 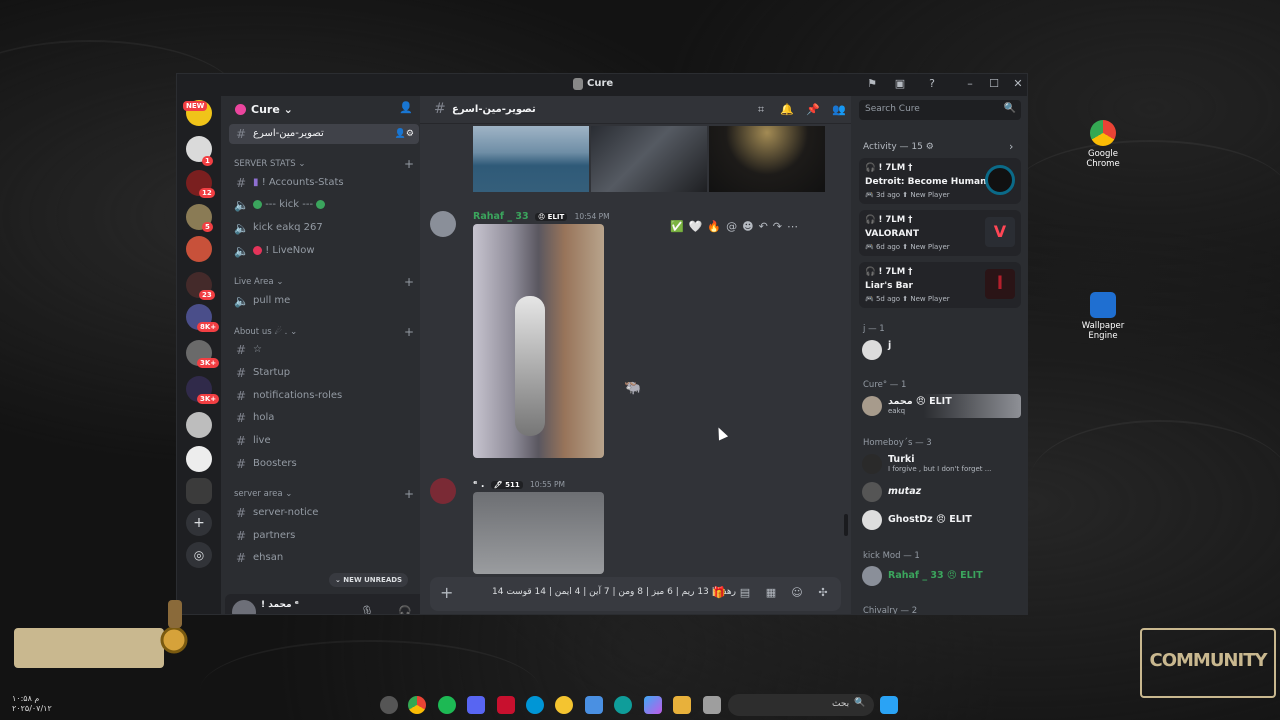 What do you see at coordinates (405, 609) in the screenshot?
I see `headphones-icon: 🎧` at bounding box center [405, 609].